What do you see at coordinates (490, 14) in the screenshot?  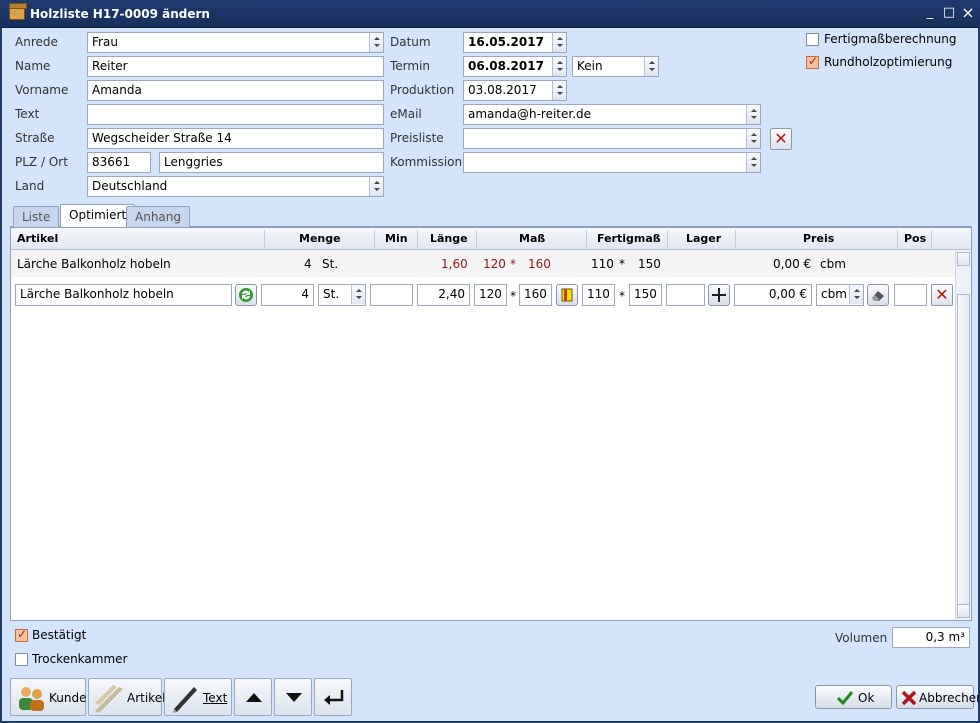 I see `title-bar: Holzliste H17-0009 ändern _ □ ×` at bounding box center [490, 14].